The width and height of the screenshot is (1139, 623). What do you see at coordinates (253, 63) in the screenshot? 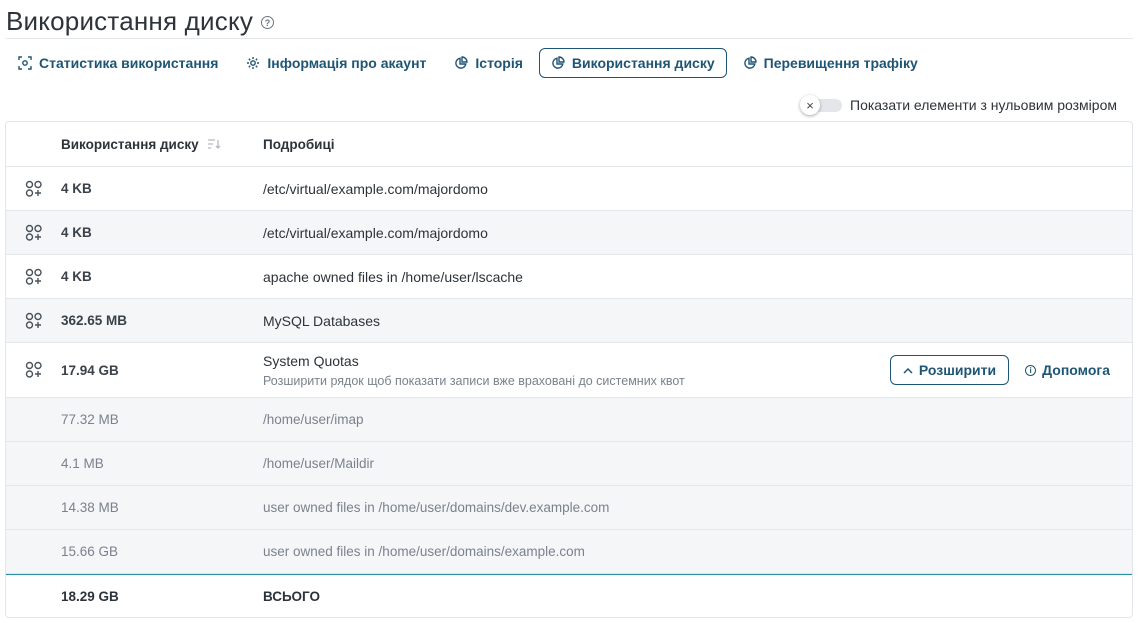
I see `gear-icon` at bounding box center [253, 63].